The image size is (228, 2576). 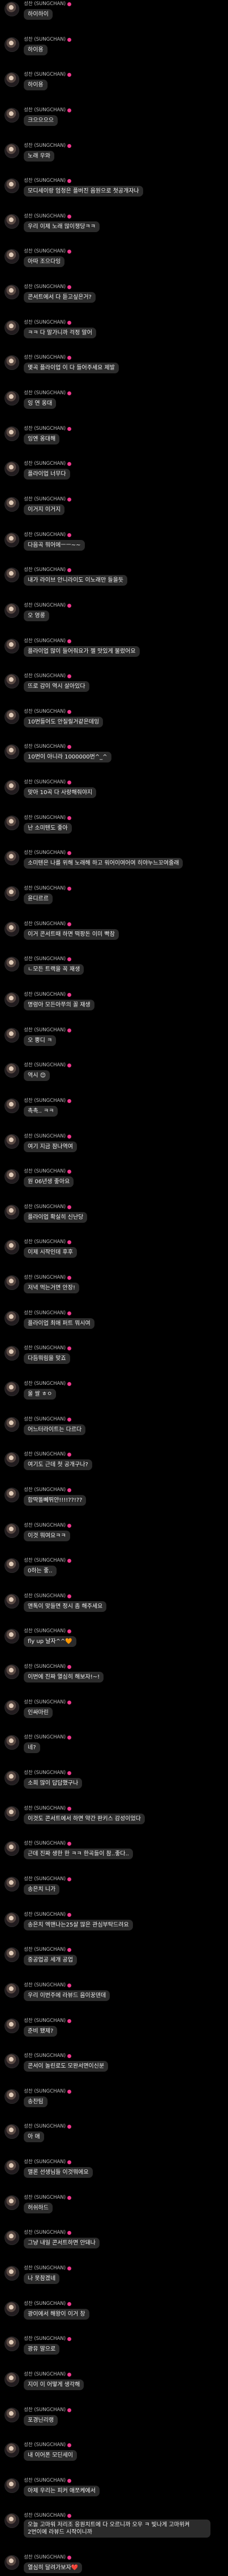 I want to click on chat-message: 성찬 (SUNGCHAN) 아제 우리는 피커 애쪼케에서, so click(x=114, y=2487).